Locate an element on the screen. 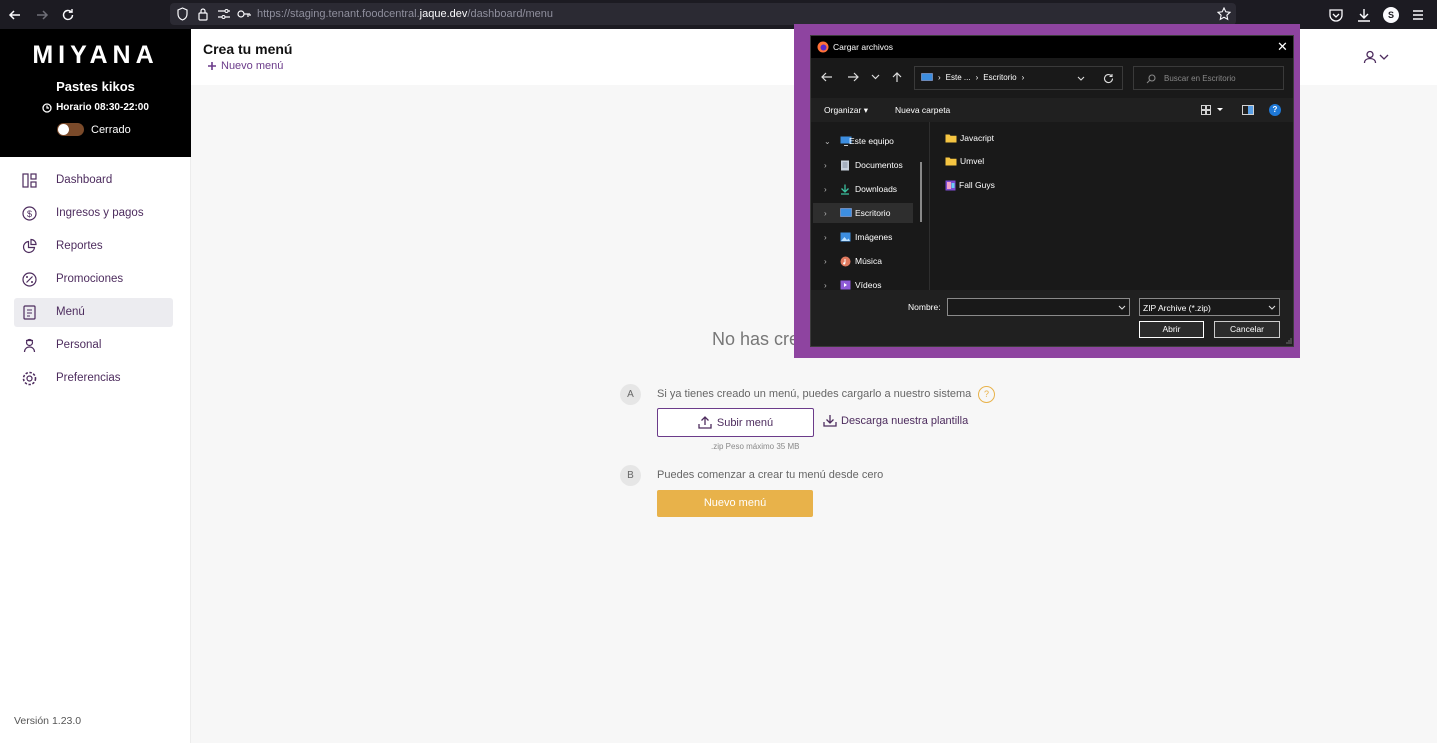 The height and width of the screenshot is (743, 1437). create-menu-button: Nuevo menú is located at coordinates (735, 503).